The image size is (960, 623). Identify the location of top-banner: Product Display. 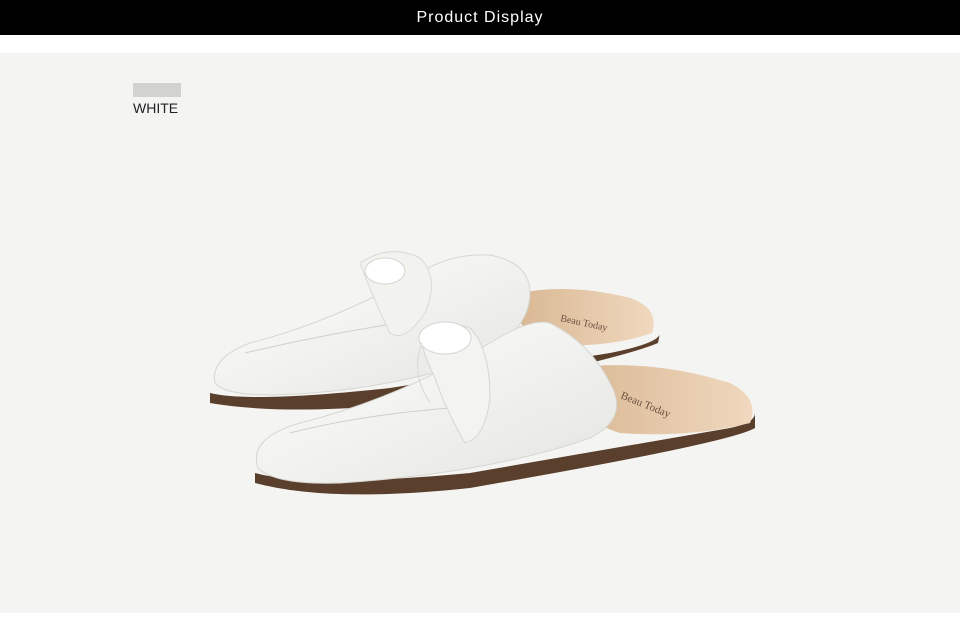
(480, 17).